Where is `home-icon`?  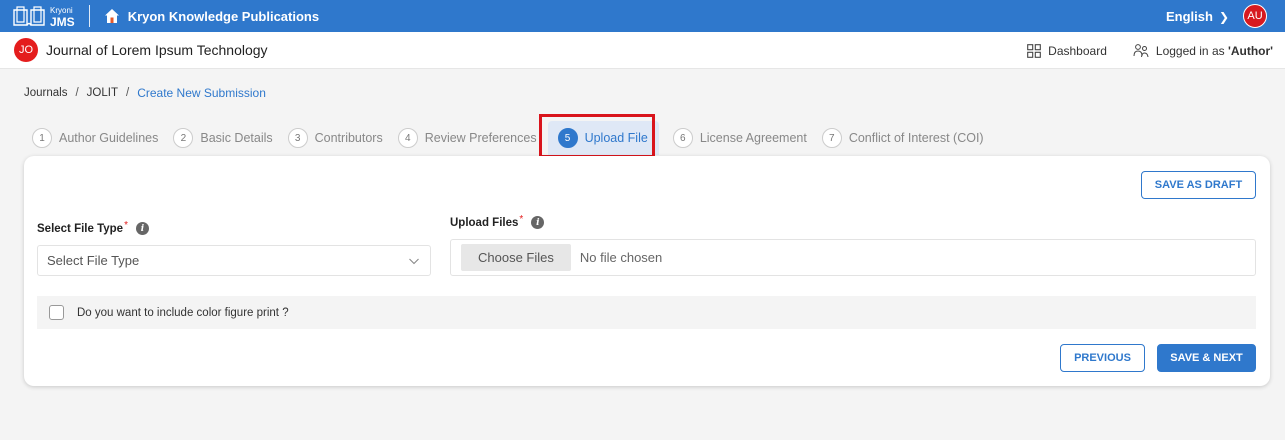
home-icon is located at coordinates (111, 16).